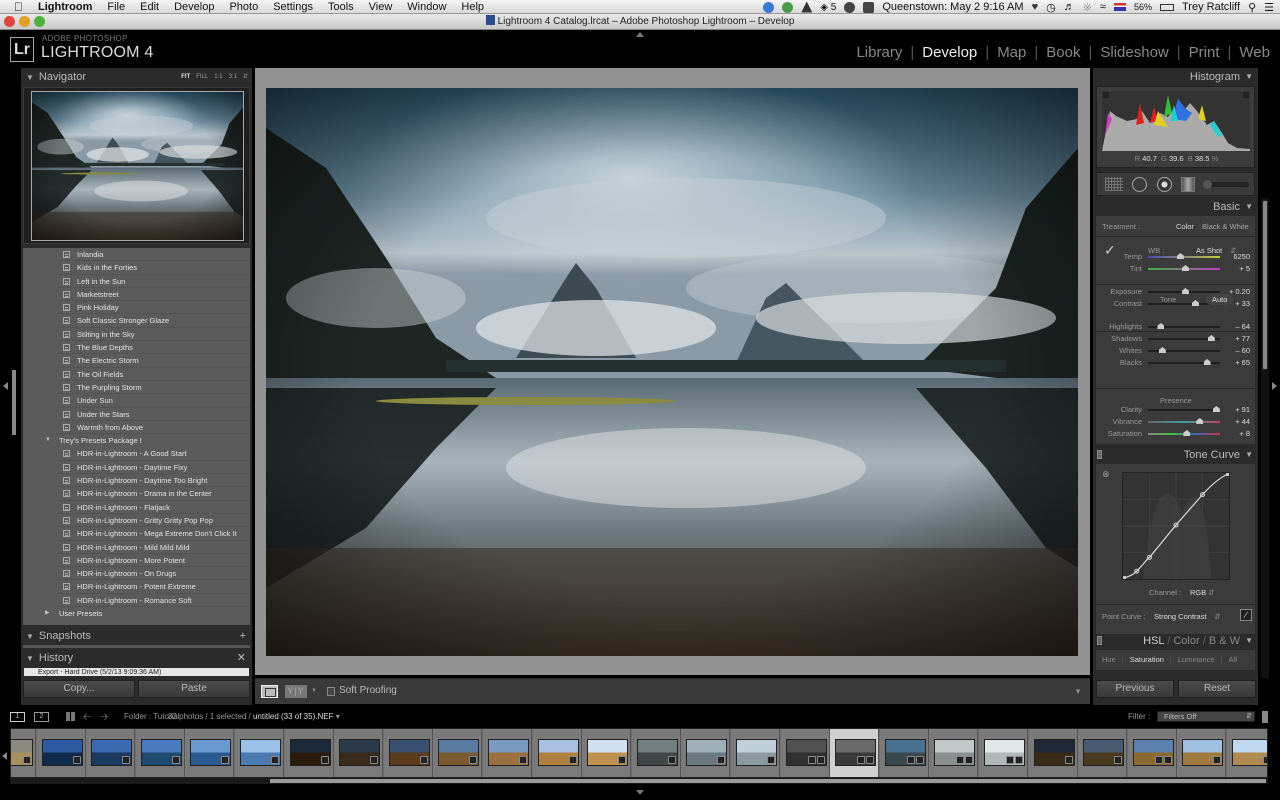 The image size is (1280, 800). Describe the element at coordinates (1216, 409) in the screenshot. I see `clarity-slider-thumb` at that location.